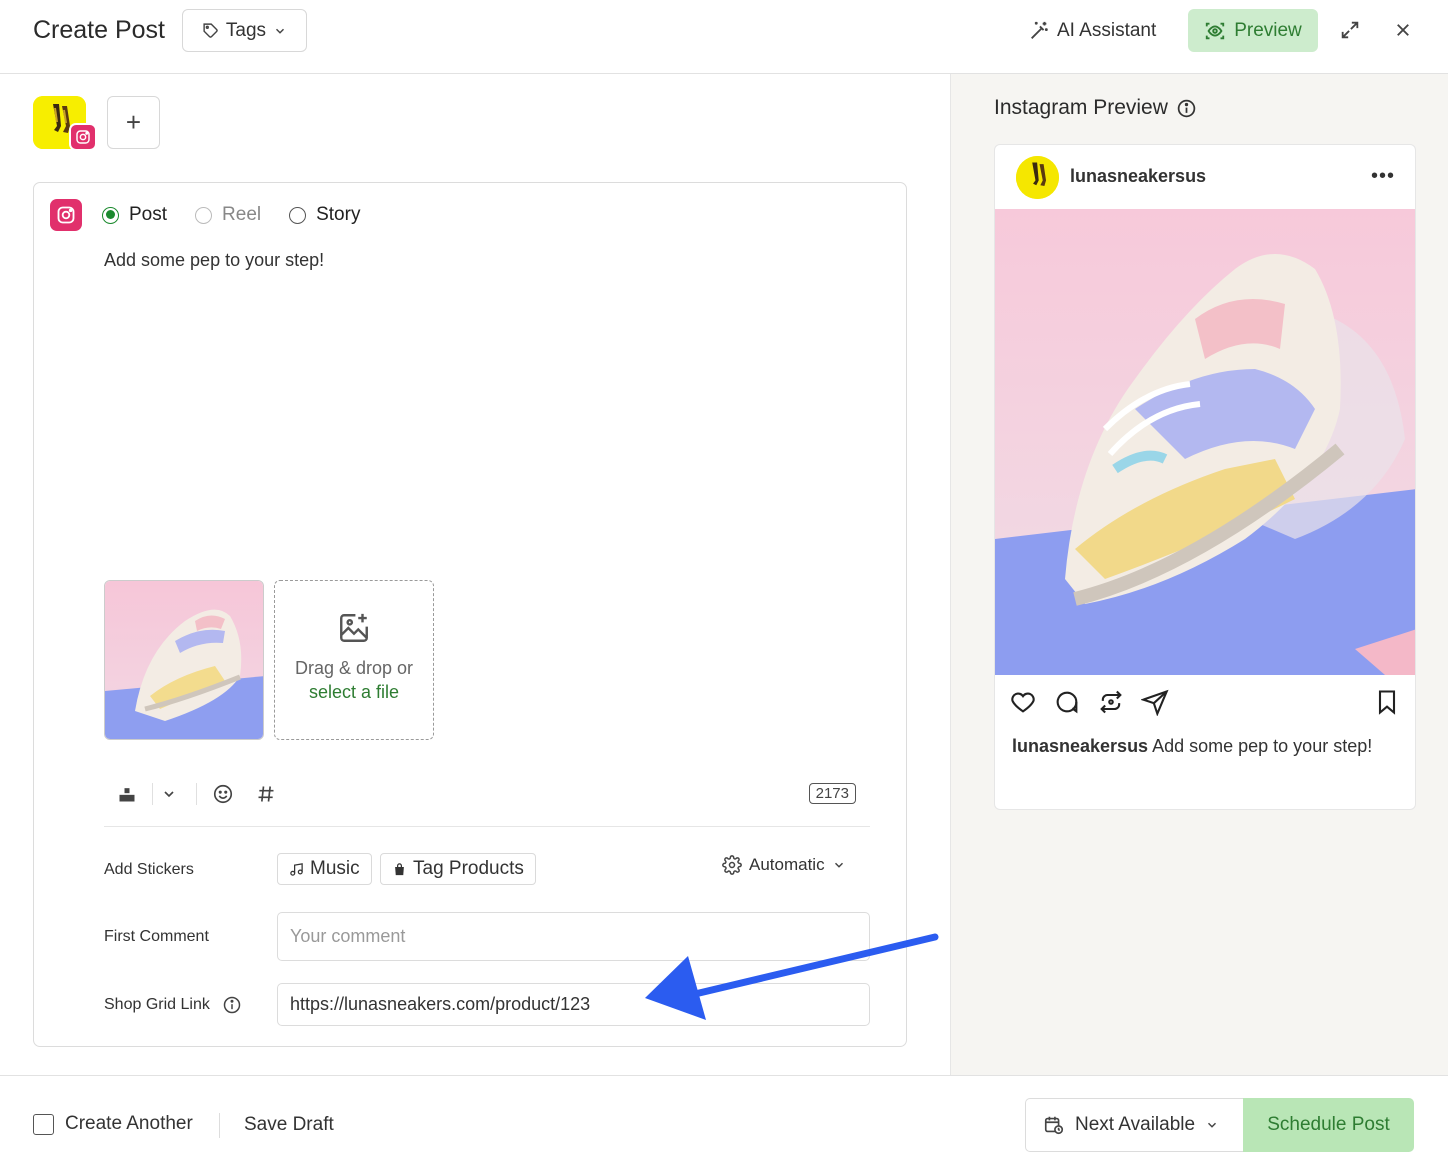 The image size is (1448, 1162). I want to click on page-title: Create Post, so click(99, 30).